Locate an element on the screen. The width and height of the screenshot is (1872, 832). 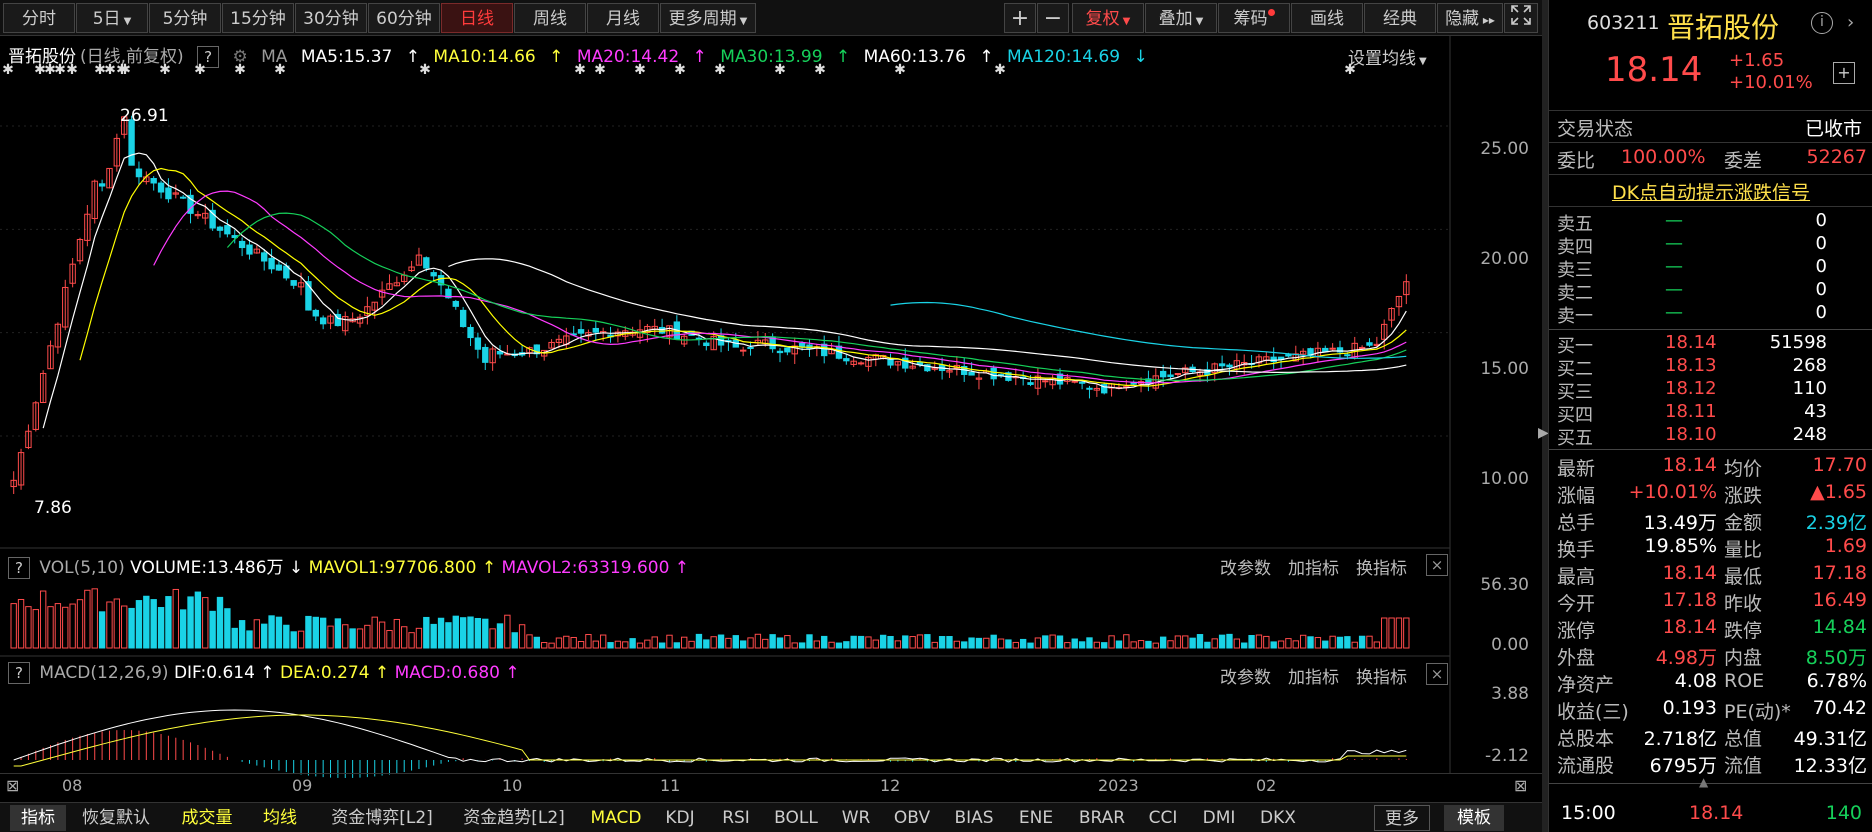
chips-button: 筹码 is located at coordinates (1254, 18).